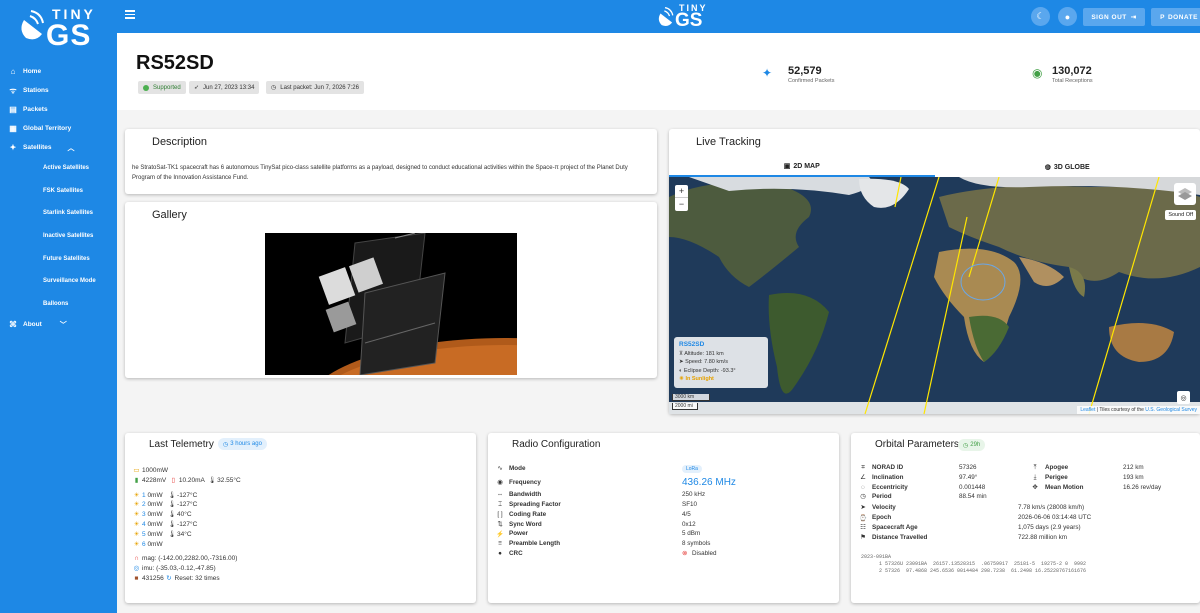 The height and width of the screenshot is (613, 1200). What do you see at coordinates (721, 345) in the screenshot?
I see `popup-satellite-name: RS52SD` at bounding box center [721, 345].